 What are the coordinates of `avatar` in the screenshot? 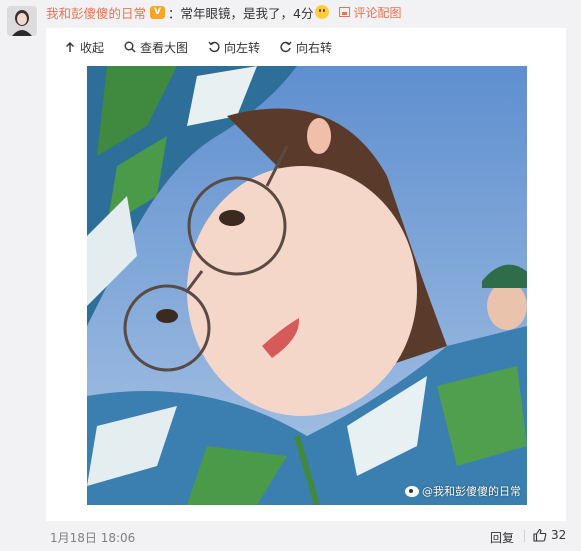 It's located at (22, 21).